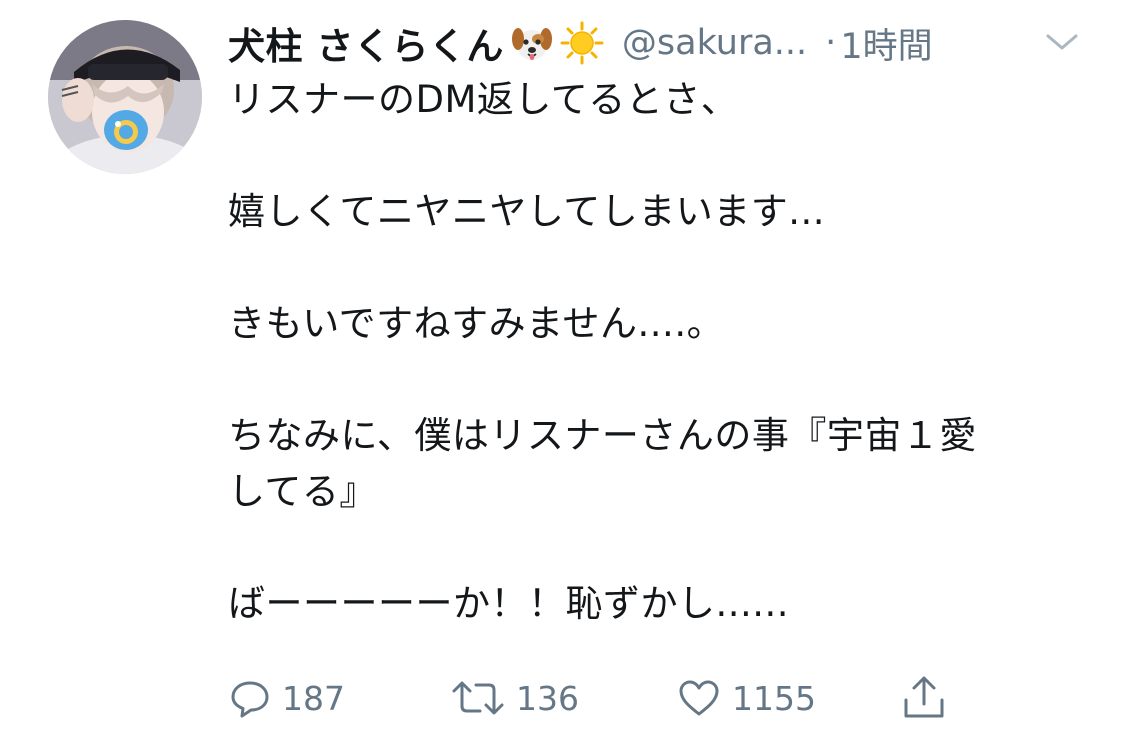 The height and width of the screenshot is (738, 1125). Describe the element at coordinates (313, 698) in the screenshot. I see `reply-count: 187` at that location.